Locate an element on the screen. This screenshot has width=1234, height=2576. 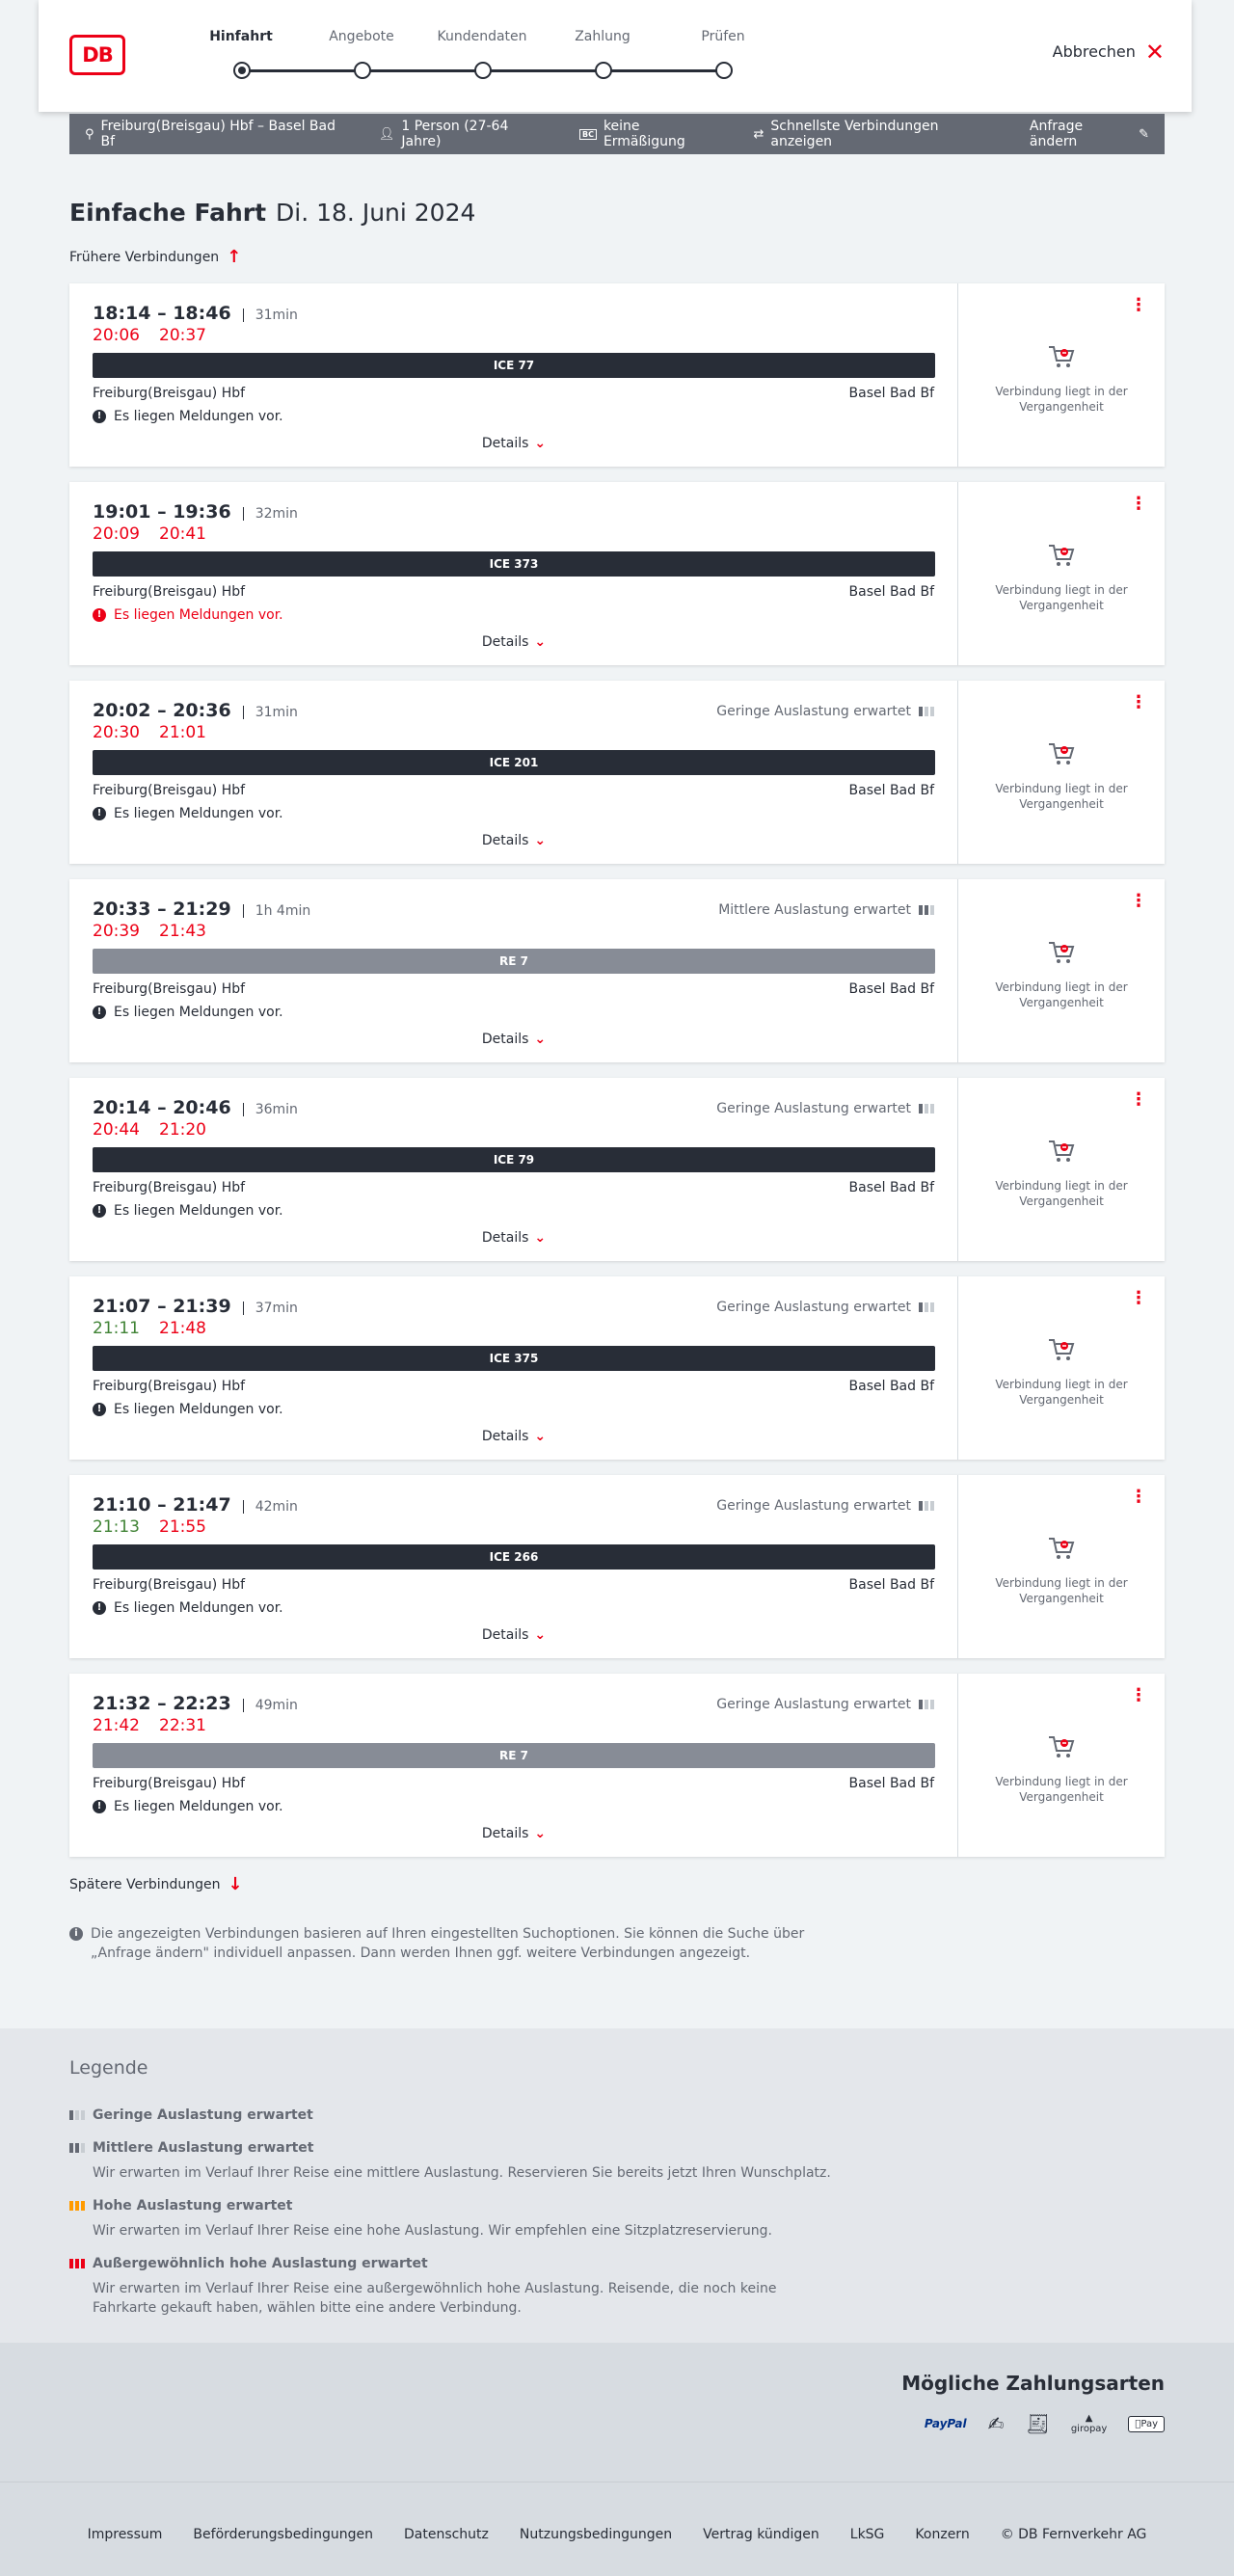
train-bar: ICE 373 is located at coordinates (514, 564).